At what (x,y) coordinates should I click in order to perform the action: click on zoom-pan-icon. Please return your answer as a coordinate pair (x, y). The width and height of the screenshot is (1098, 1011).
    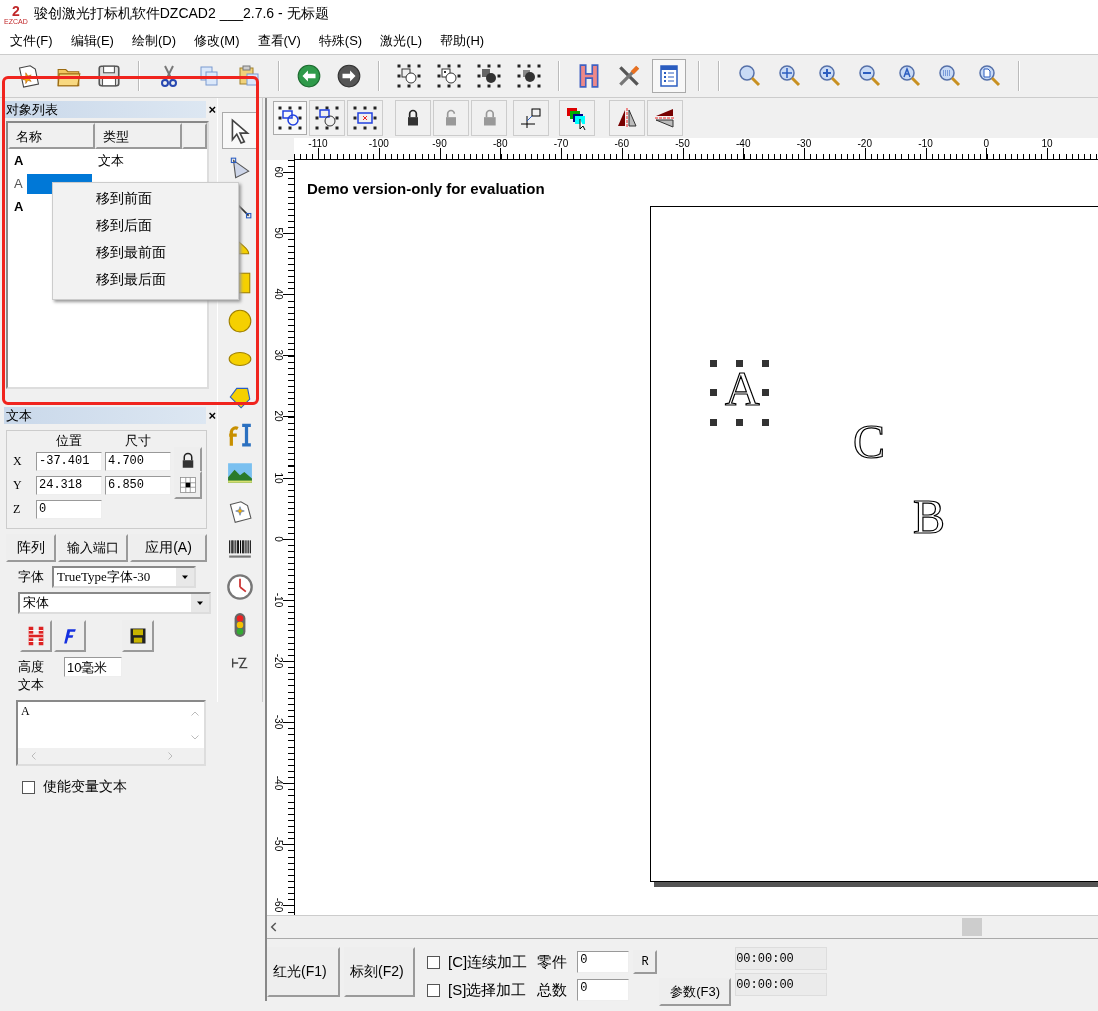
    Looking at the image, I should click on (789, 76).